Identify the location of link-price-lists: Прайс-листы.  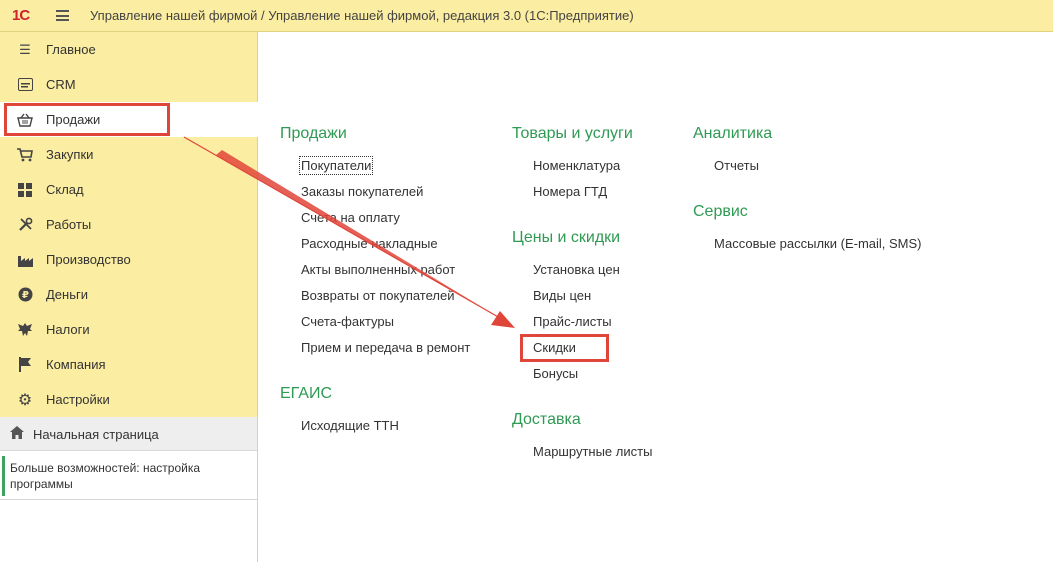
(572, 321).